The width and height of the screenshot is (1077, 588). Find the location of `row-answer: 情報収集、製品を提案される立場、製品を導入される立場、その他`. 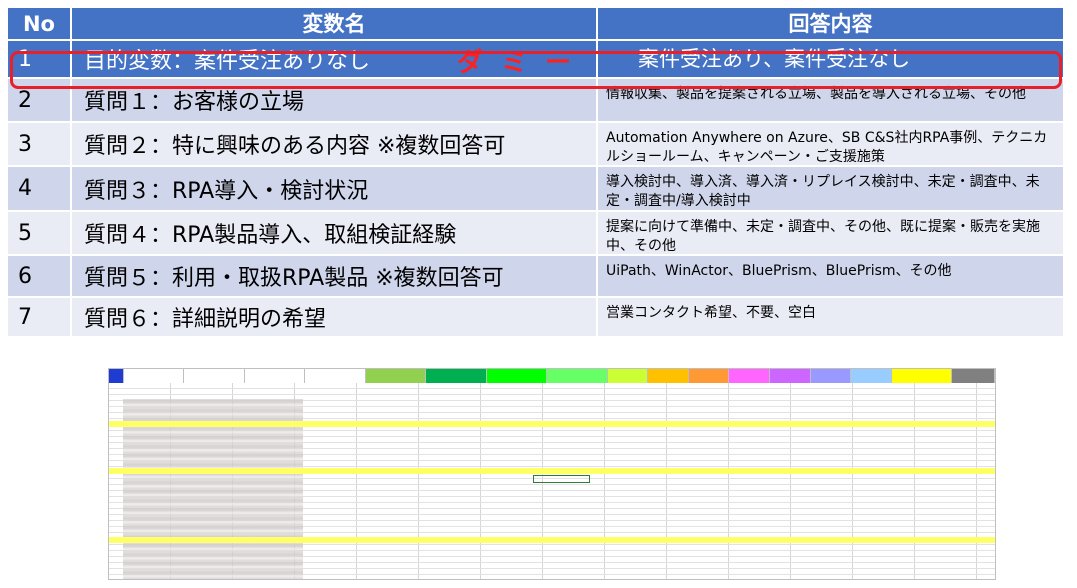

row-answer: 情報収集、製品を提案される立場、製品を導入される立場、その他 is located at coordinates (830, 101).